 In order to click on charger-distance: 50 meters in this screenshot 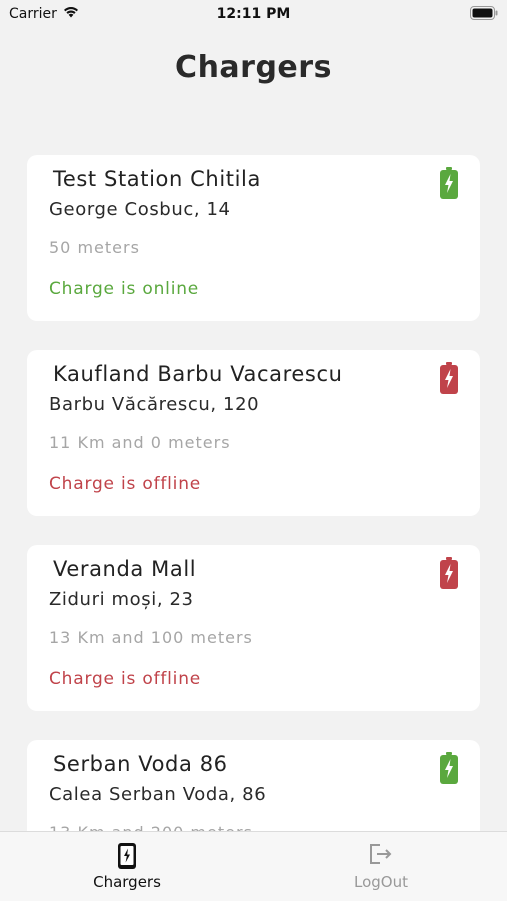, I will do `click(94, 247)`.